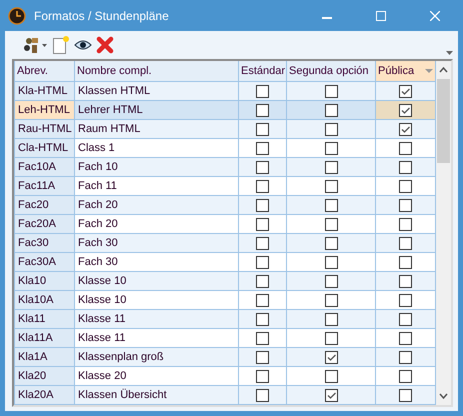 This screenshot has height=416, width=463. Describe the element at coordinates (44, 319) in the screenshot. I see `table-cell: Kla11` at that location.